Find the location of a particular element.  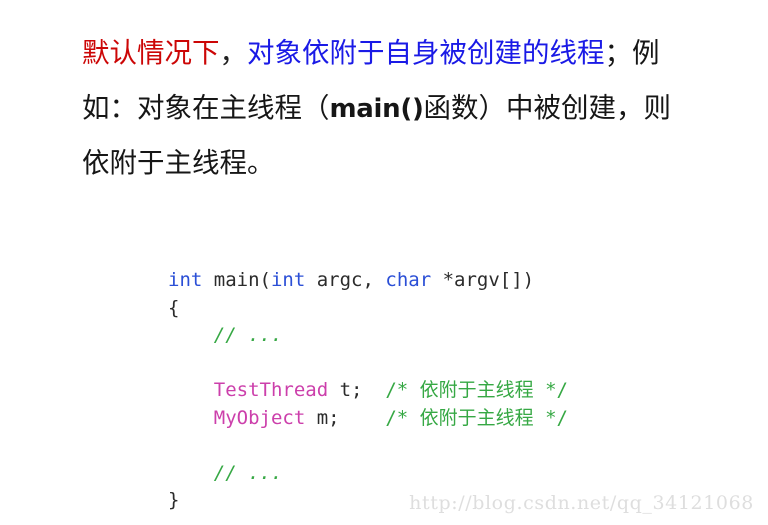

paragraph-line-3: 依附于主线程。 is located at coordinates (420, 163).